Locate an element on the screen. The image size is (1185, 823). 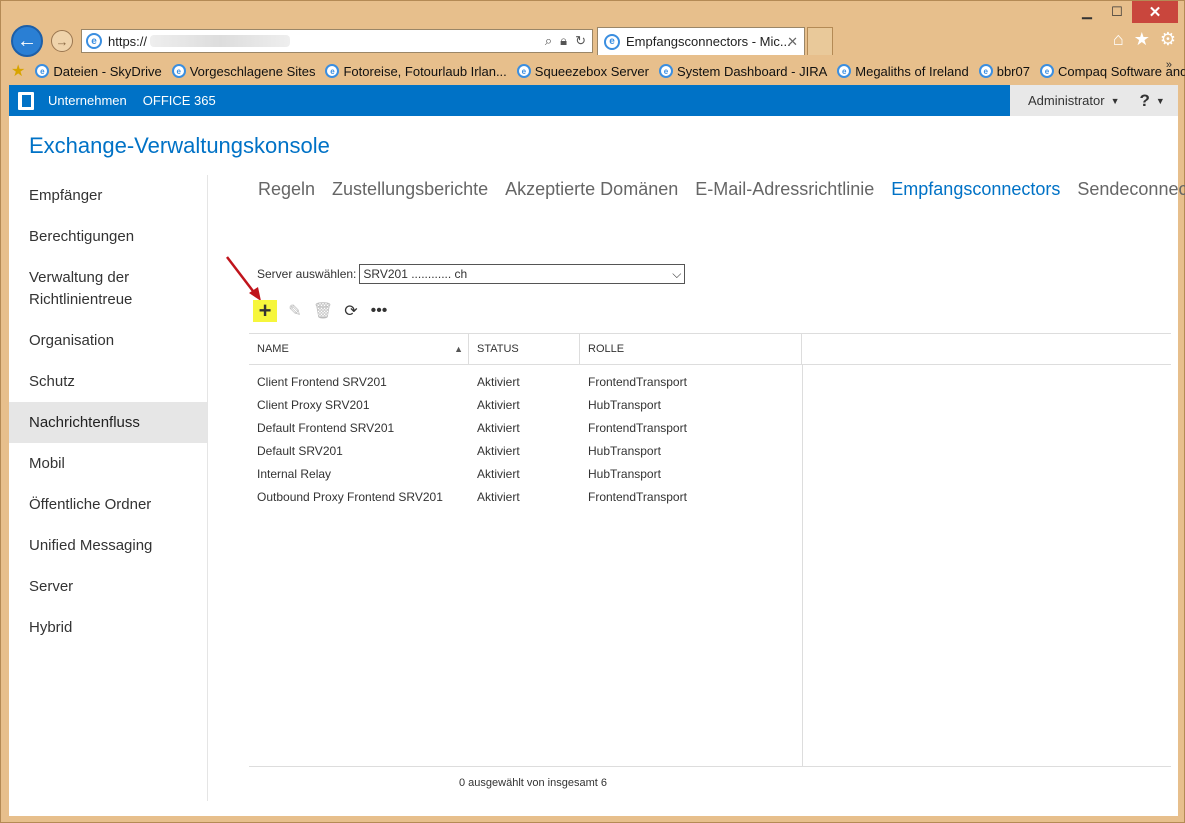
browser-tab-active: e Empfangsconnectors - Mic... ✕ is located at coordinates (701, 41).